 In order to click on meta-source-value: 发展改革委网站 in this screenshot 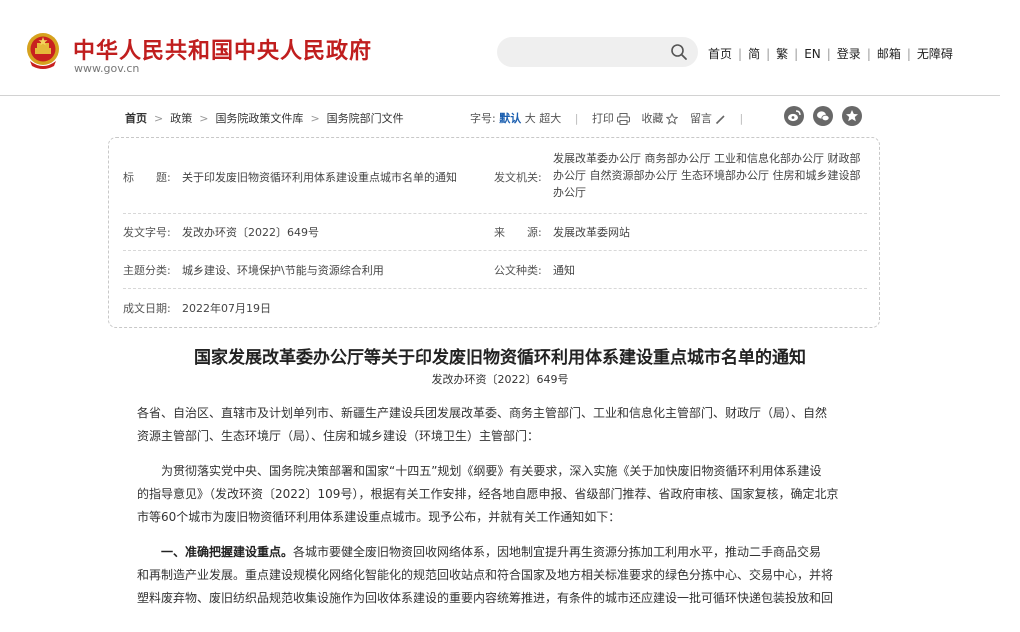, I will do `click(591, 232)`.